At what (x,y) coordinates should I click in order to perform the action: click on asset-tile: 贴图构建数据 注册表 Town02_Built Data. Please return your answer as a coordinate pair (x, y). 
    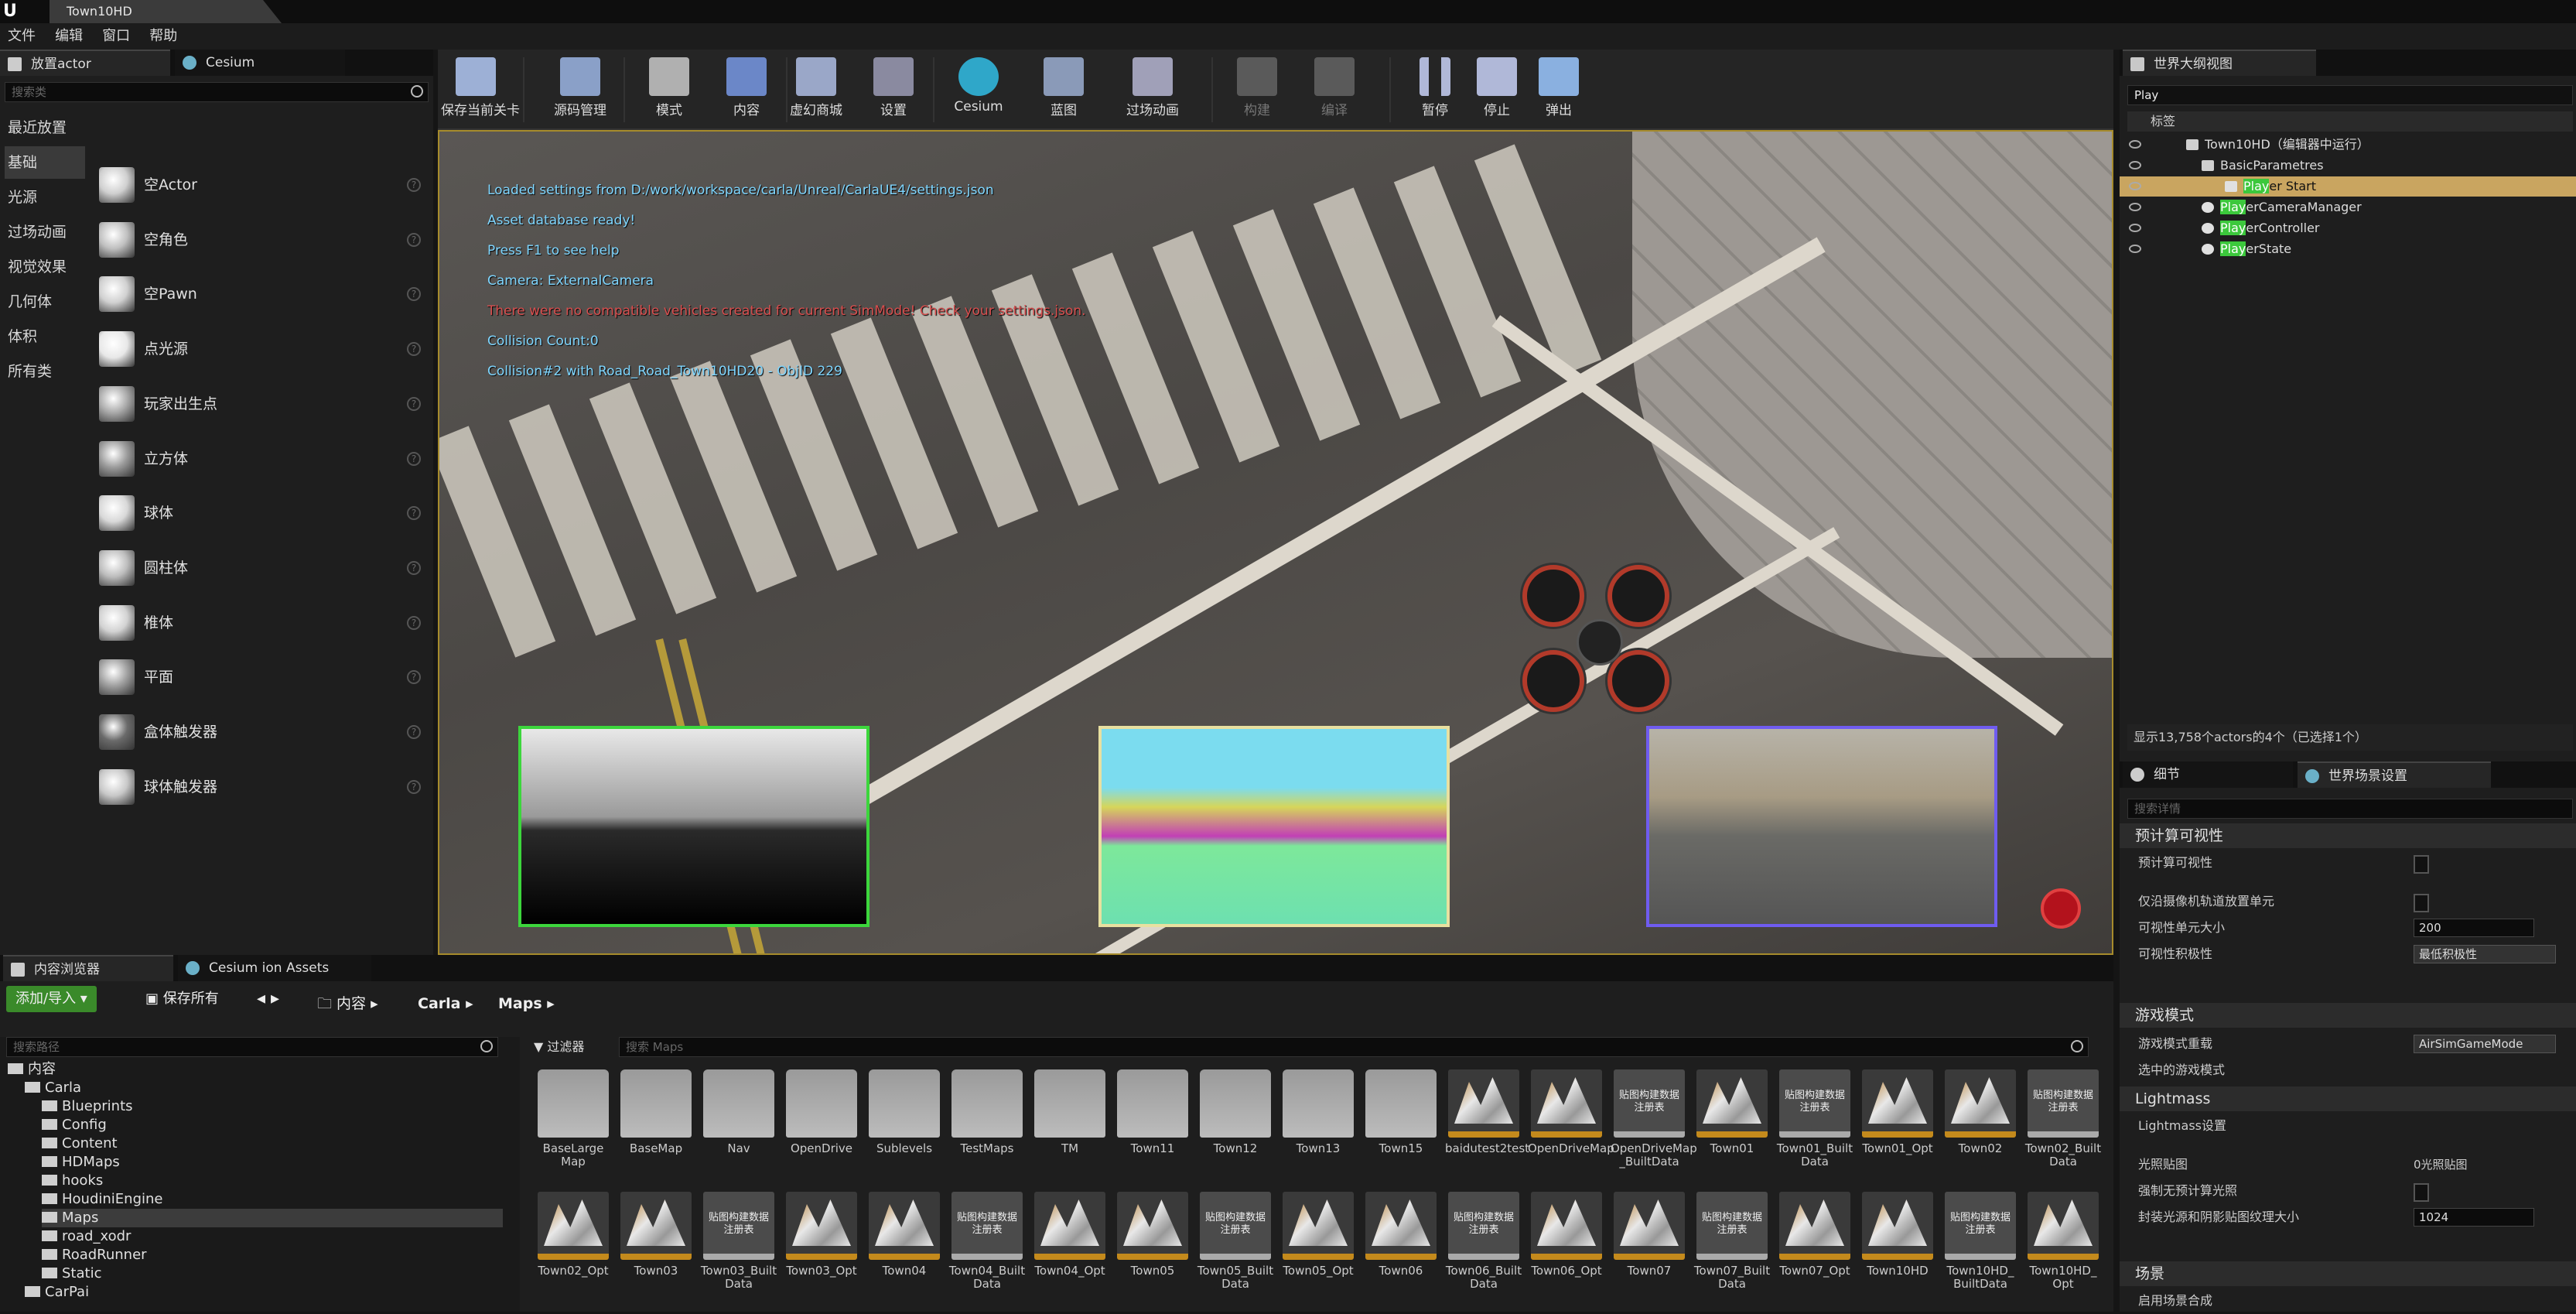
    Looking at the image, I should click on (2063, 1119).